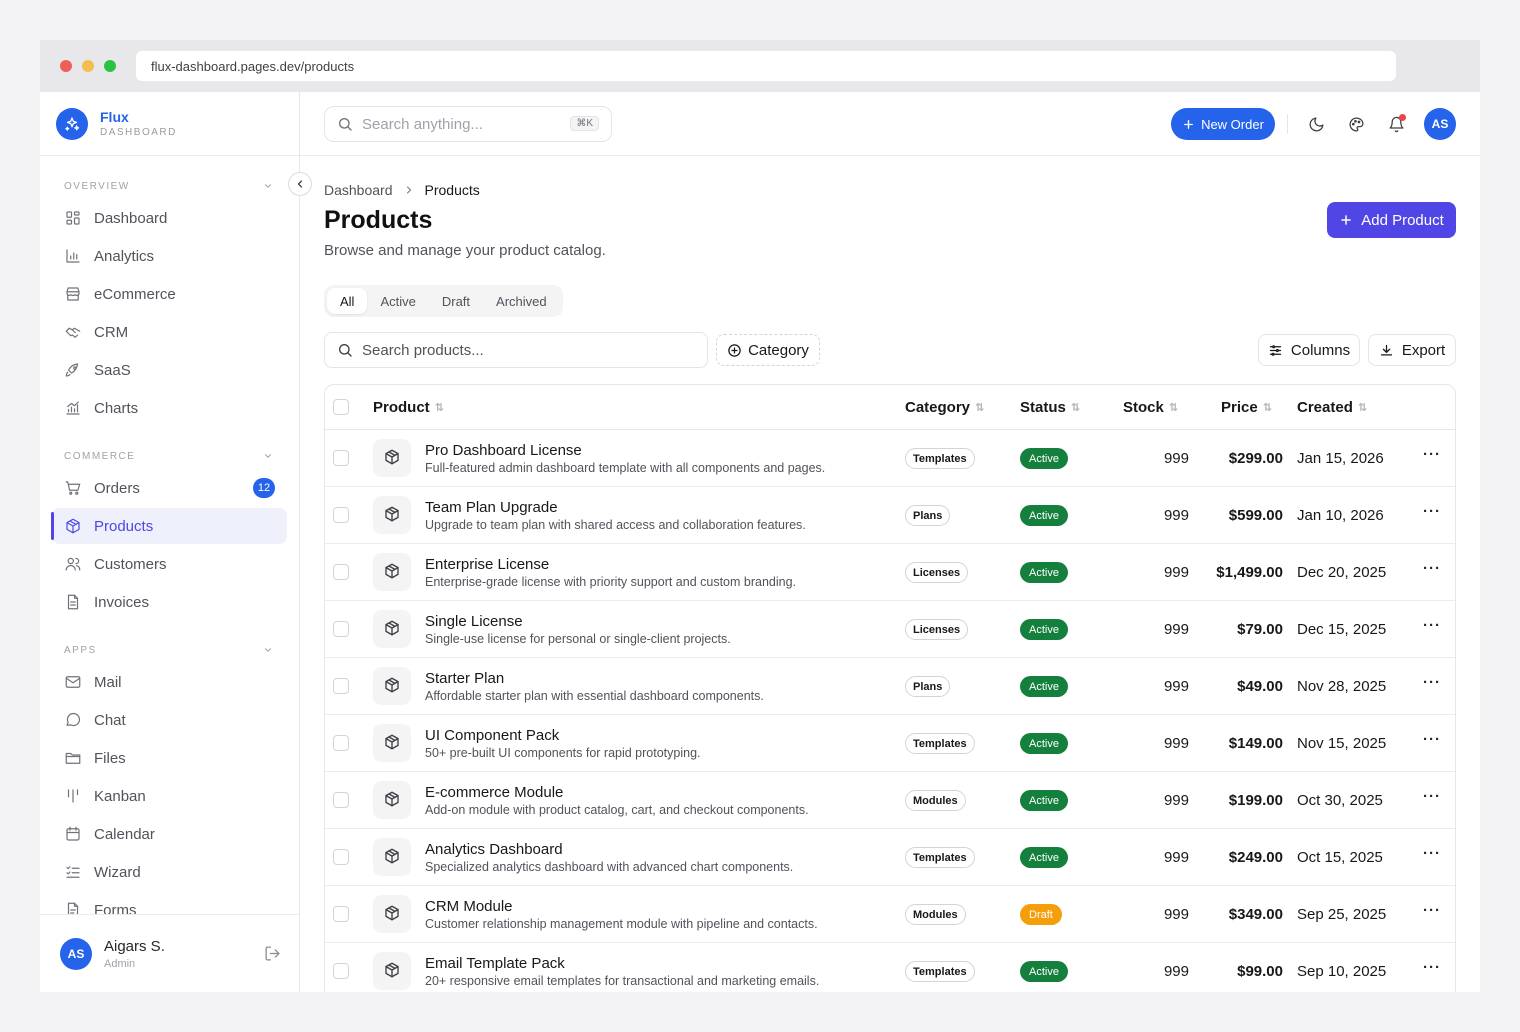 Image resolution: width=1520 pixels, height=1032 pixels. I want to click on sidebar-item-kanban: Kanban, so click(169, 796).